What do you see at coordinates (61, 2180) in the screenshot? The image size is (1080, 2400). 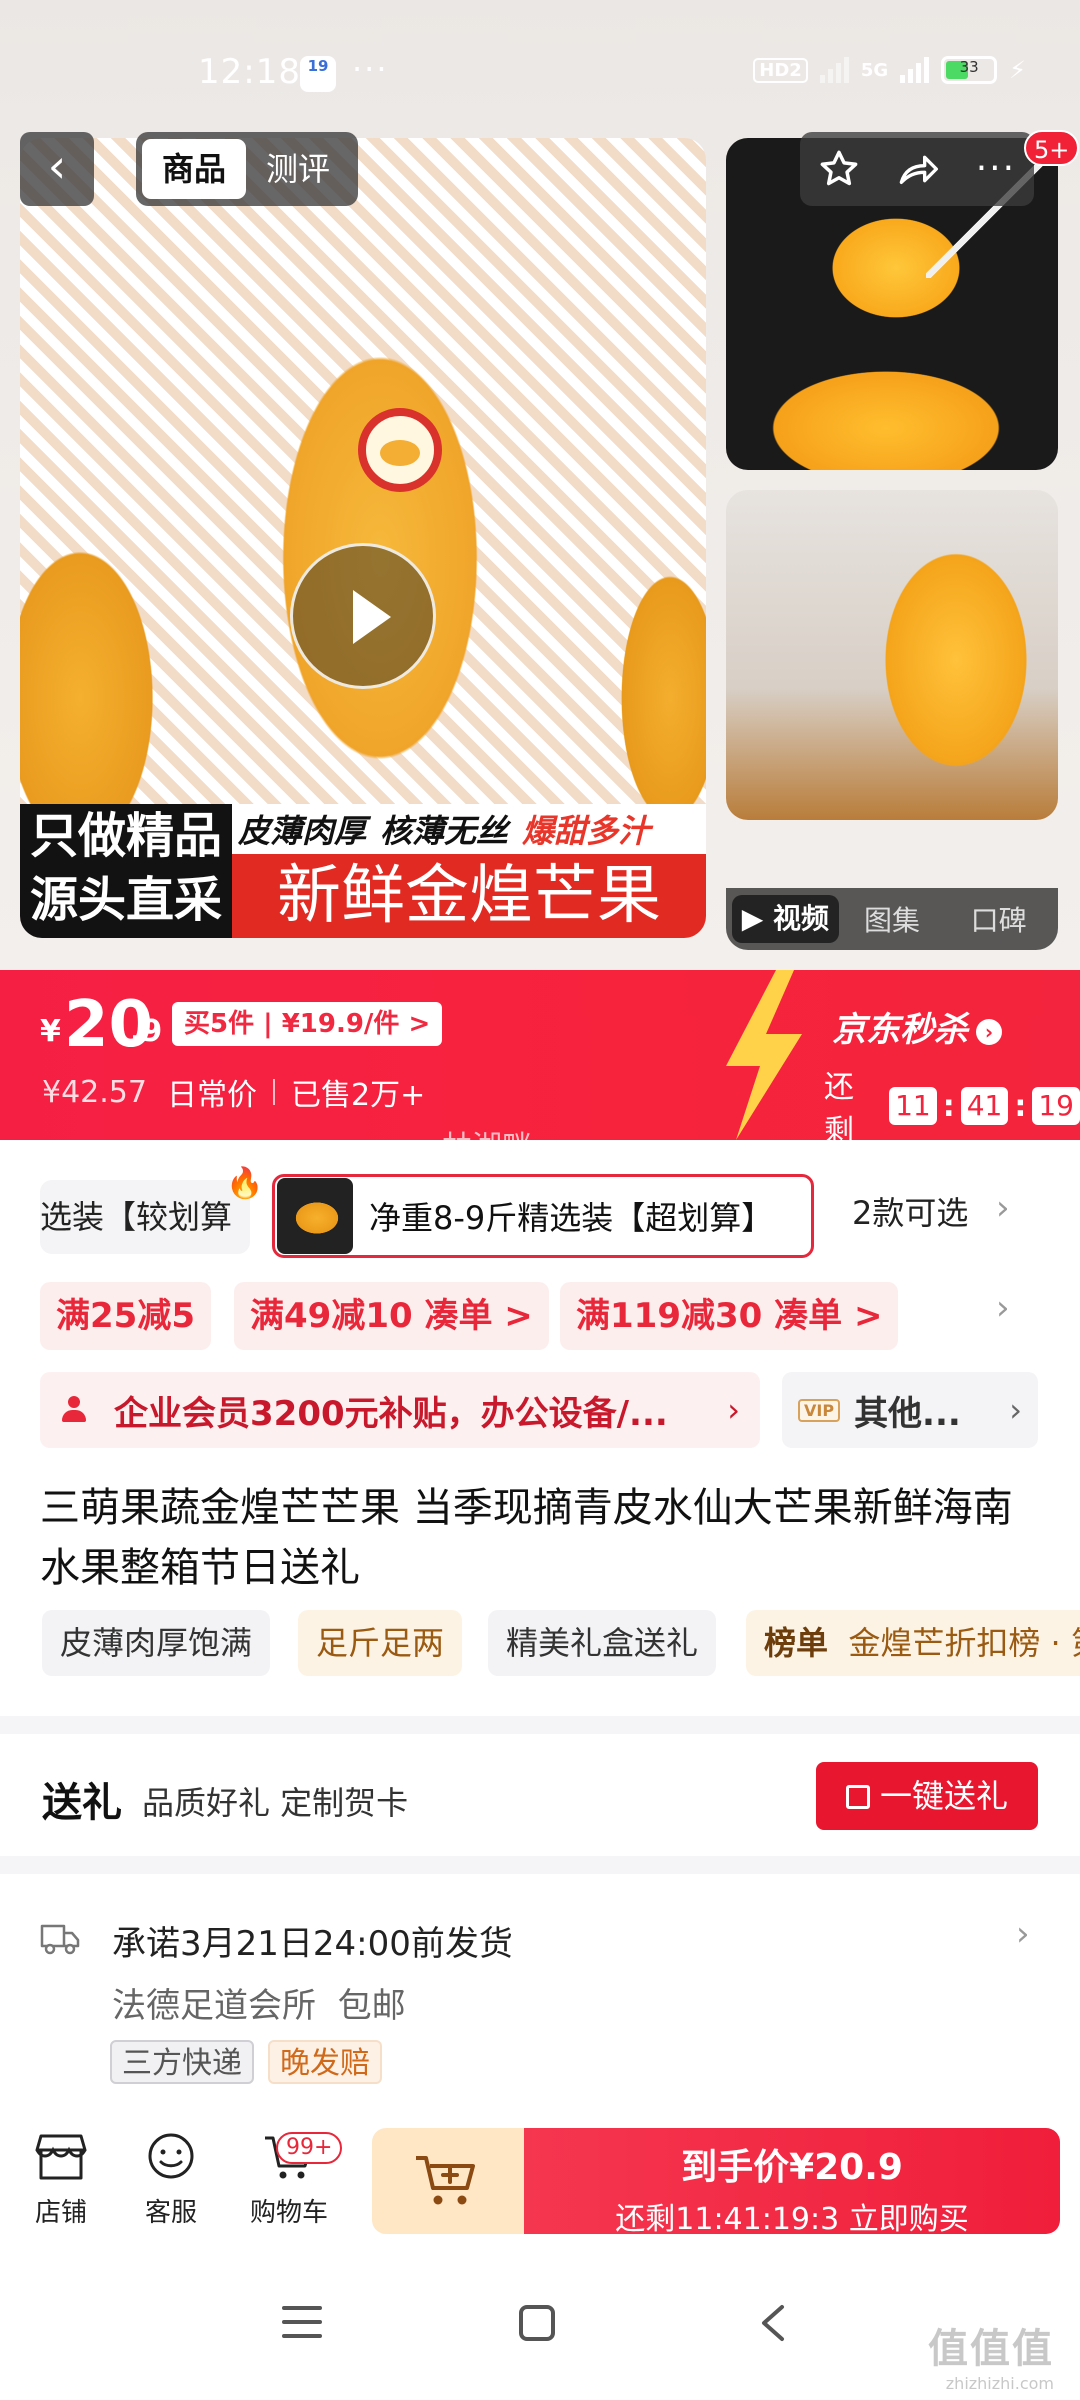 I see `shop-button: 店铺` at bounding box center [61, 2180].